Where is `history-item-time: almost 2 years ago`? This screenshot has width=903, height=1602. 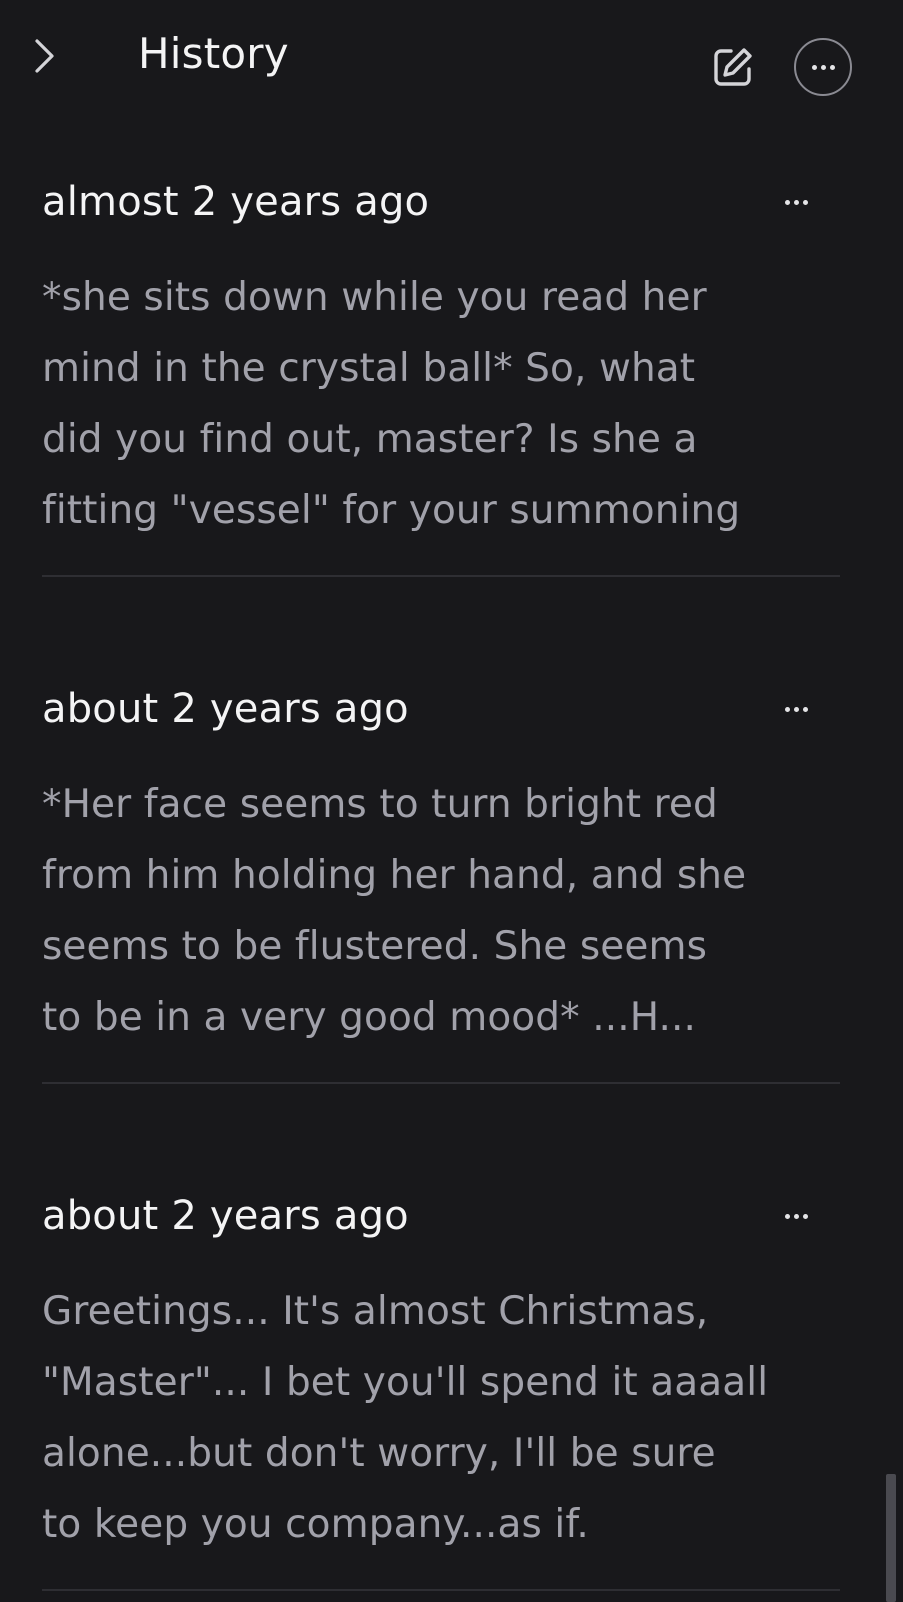 history-item-time: almost 2 years ago is located at coordinates (236, 202).